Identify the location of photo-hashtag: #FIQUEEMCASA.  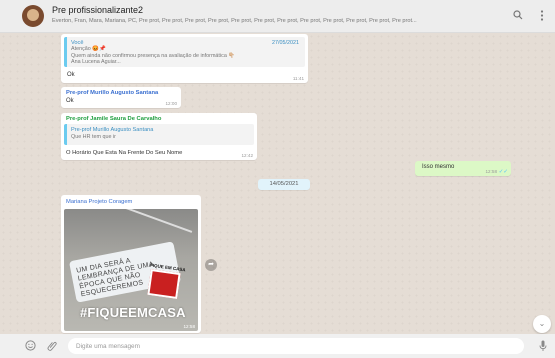
(133, 312).